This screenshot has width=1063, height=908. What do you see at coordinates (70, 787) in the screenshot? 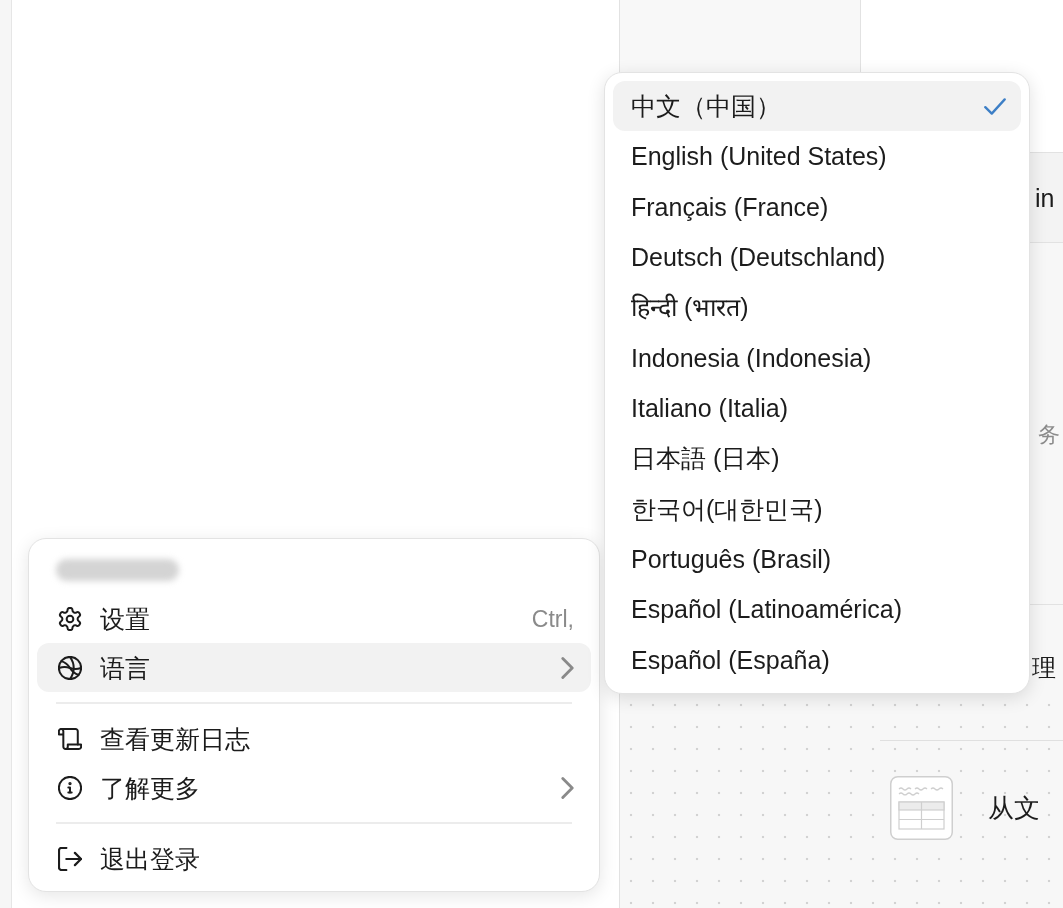
I see `info-icon` at bounding box center [70, 787].